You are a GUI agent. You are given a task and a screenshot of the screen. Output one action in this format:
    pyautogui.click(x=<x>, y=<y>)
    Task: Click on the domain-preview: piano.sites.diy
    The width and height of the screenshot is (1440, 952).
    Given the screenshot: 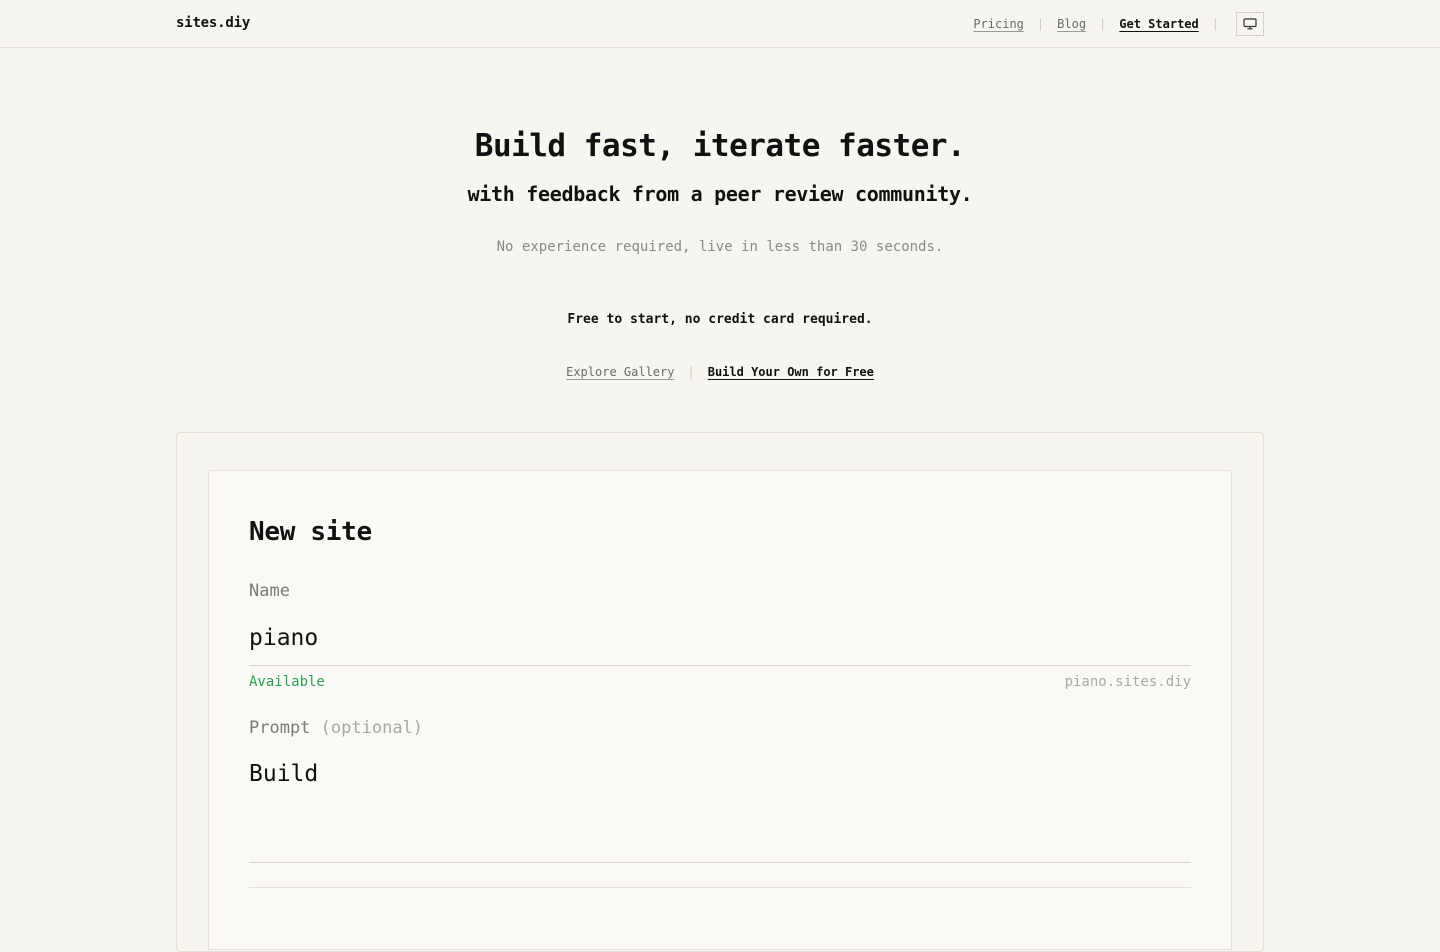 What is the action you would take?
    pyautogui.click(x=1127, y=682)
    